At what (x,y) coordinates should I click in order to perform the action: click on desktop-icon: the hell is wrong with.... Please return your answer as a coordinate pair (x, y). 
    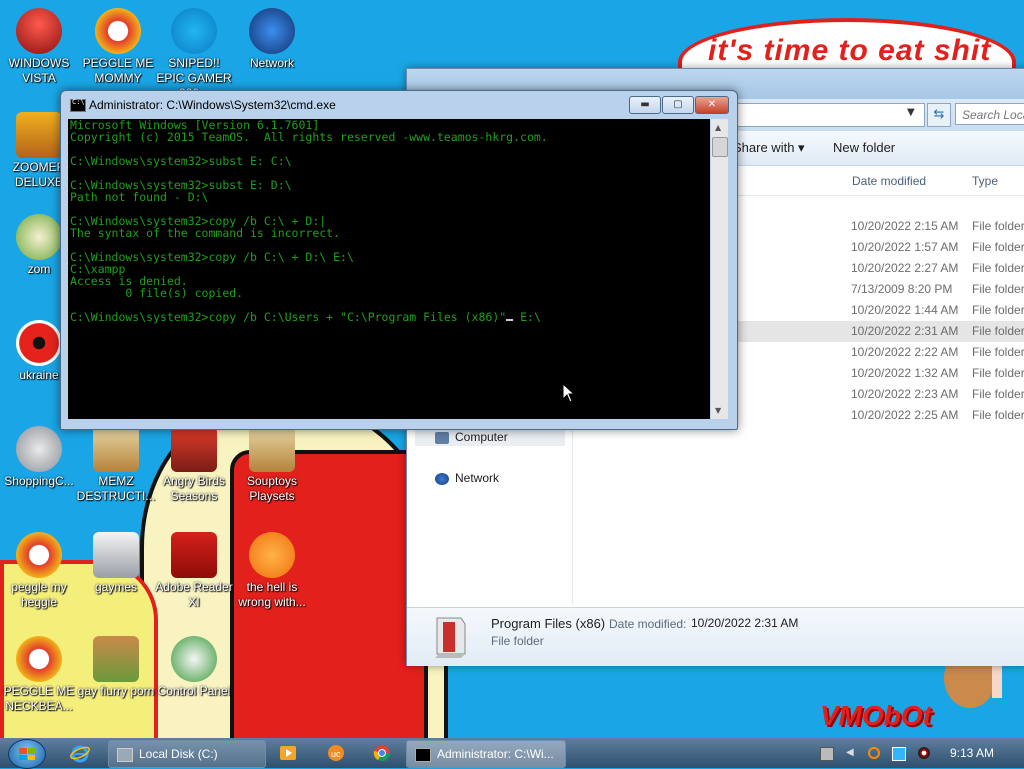
    Looking at the image, I should click on (272, 571).